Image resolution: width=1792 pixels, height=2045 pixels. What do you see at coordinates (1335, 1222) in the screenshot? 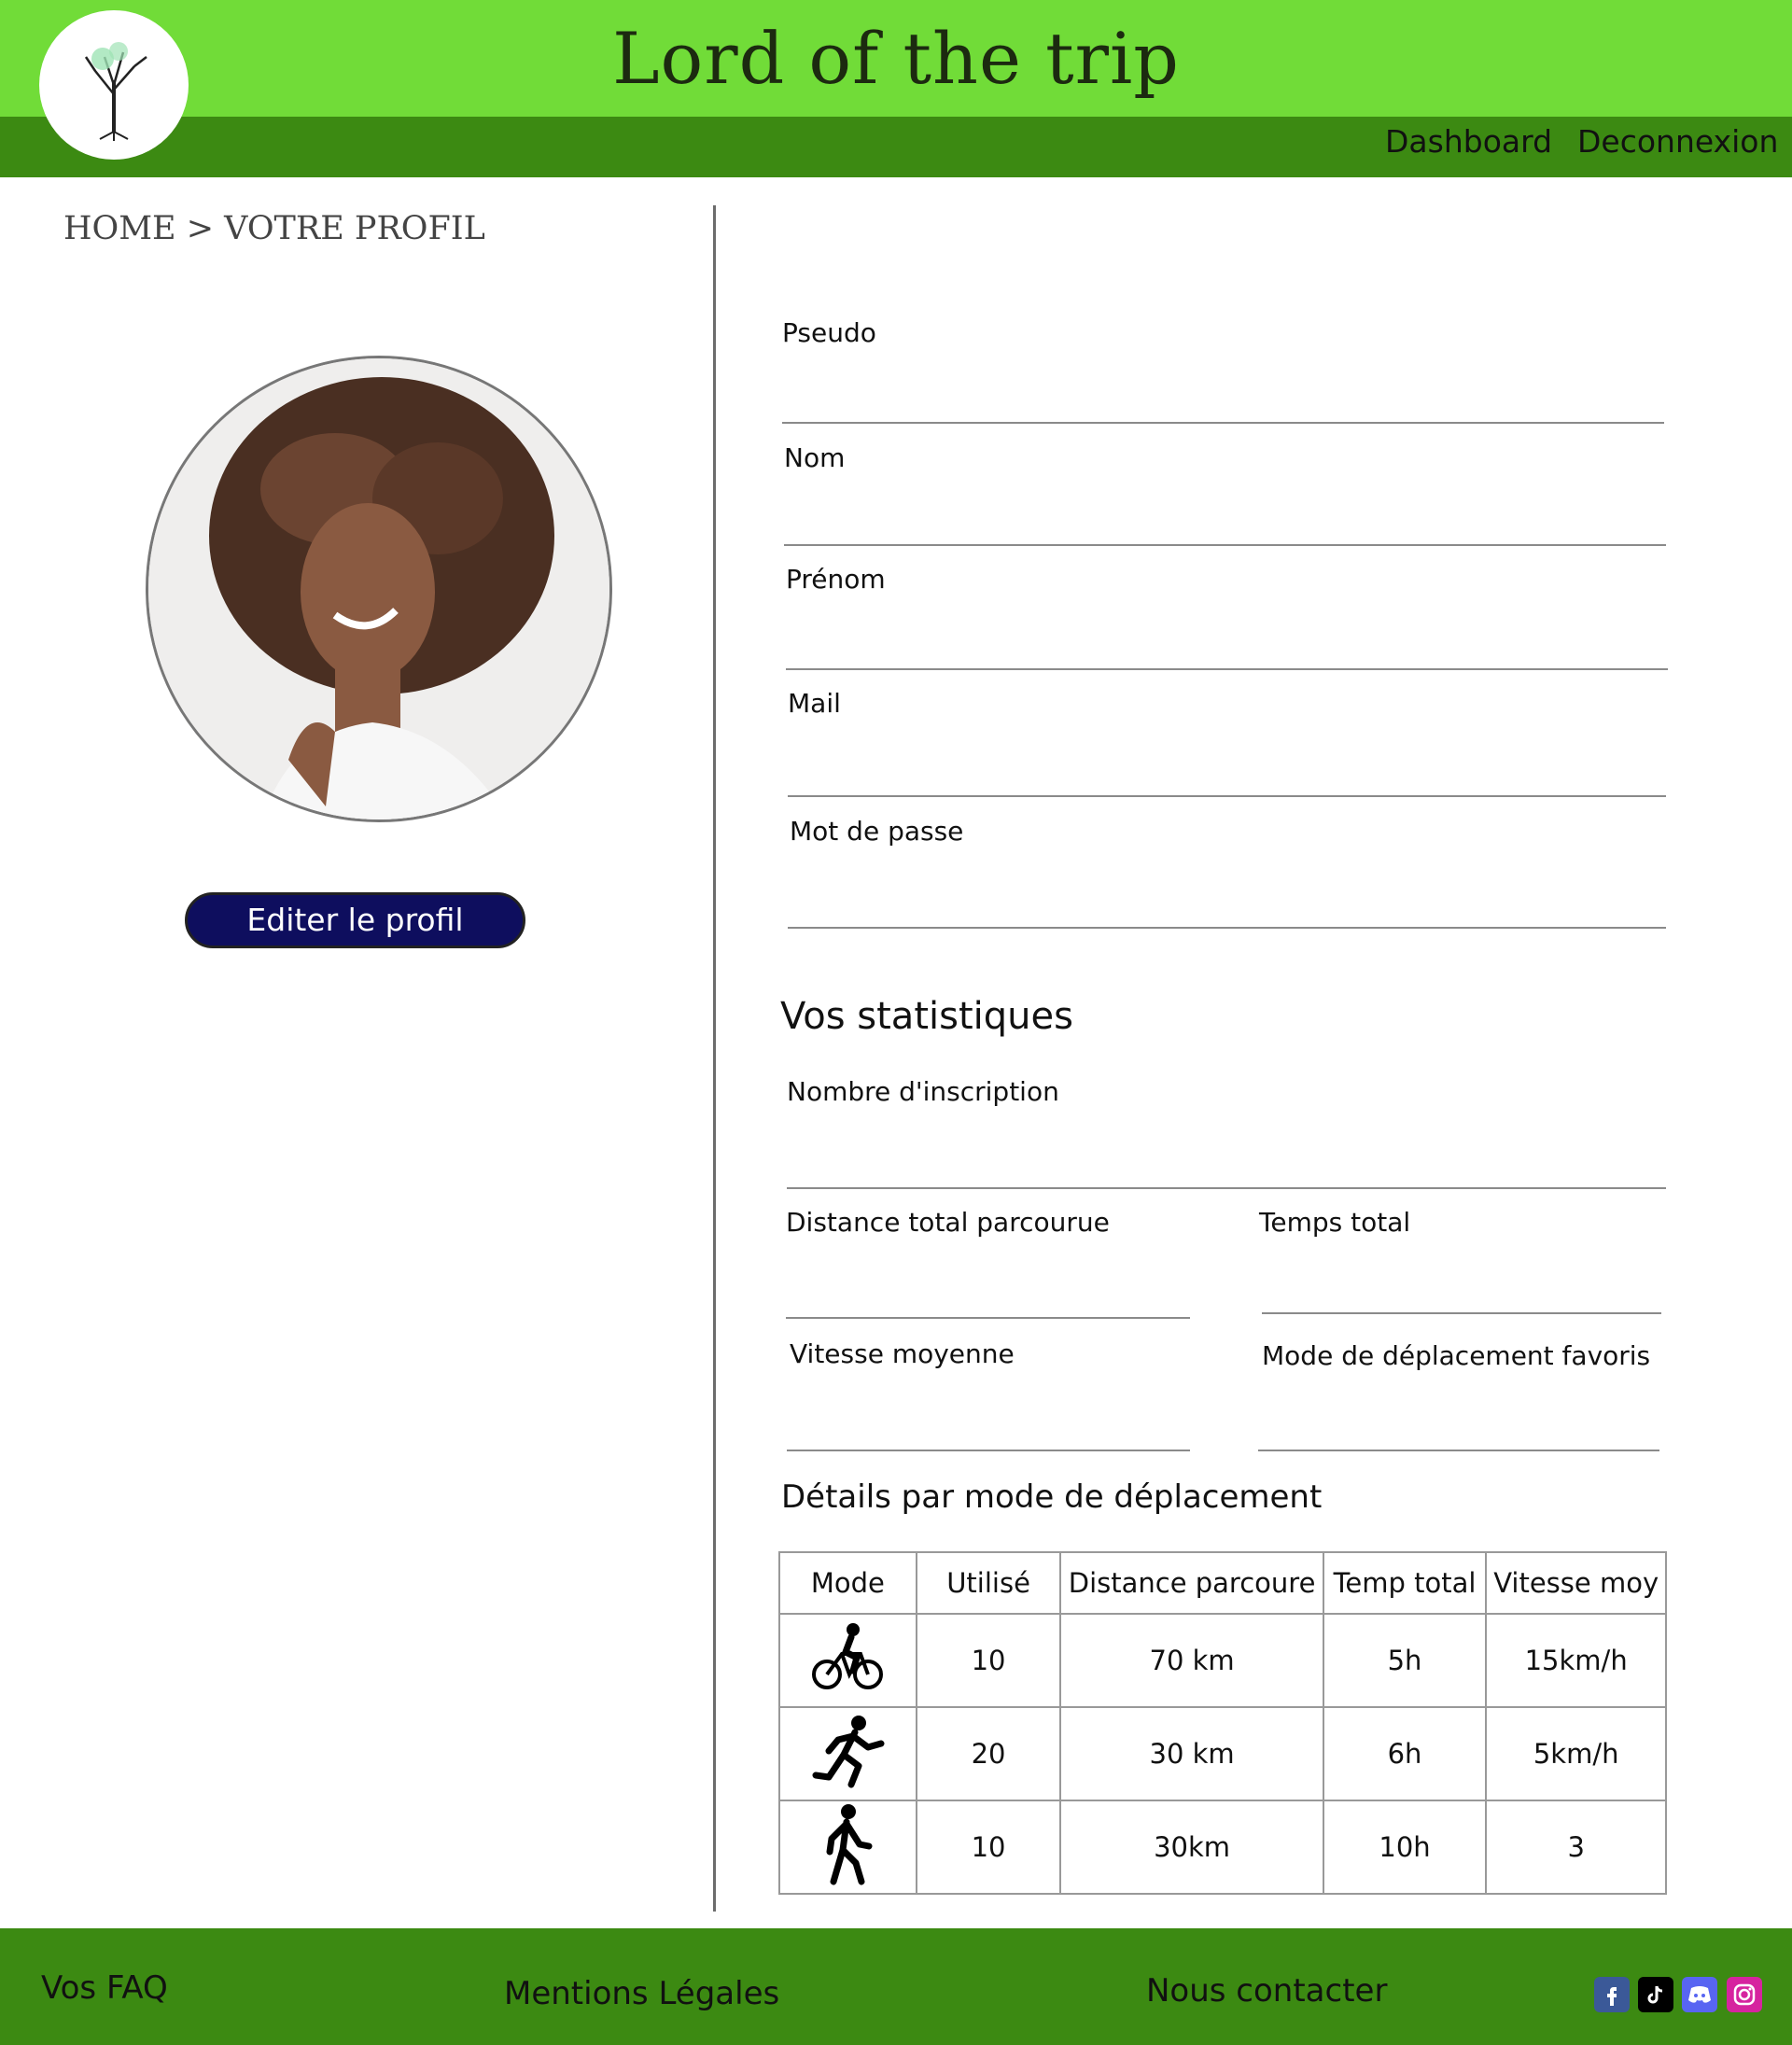
I see `time-label: Temps total` at bounding box center [1335, 1222].